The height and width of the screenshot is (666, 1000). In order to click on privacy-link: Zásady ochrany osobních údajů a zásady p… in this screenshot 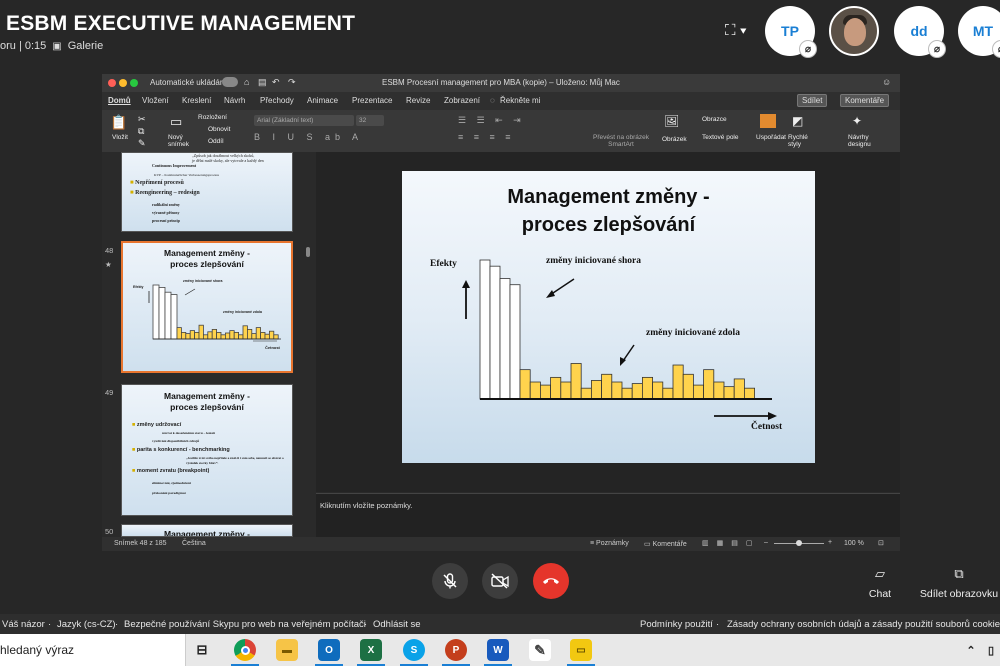, I will do `click(863, 624)`.